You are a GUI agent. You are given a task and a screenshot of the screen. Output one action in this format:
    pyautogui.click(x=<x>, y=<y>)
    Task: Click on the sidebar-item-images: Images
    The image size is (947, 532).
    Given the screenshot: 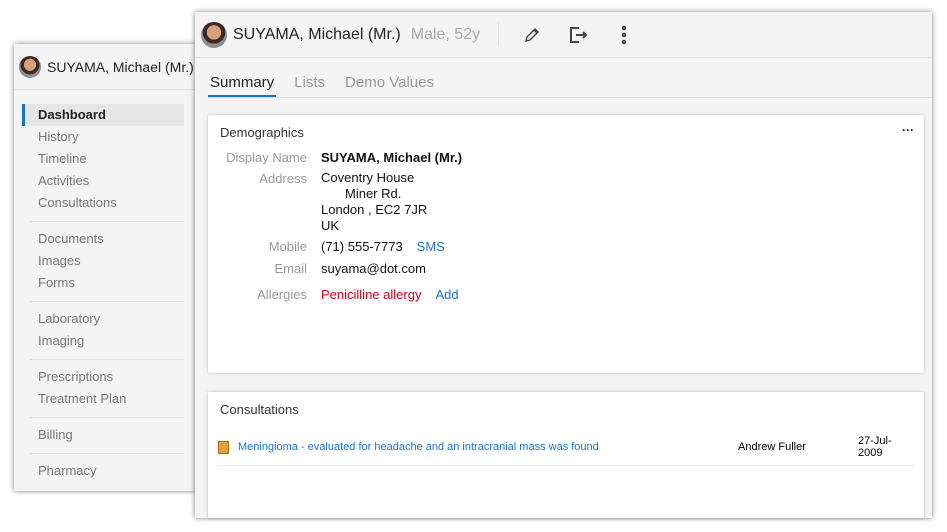 What is the action you would take?
    pyautogui.click(x=103, y=261)
    